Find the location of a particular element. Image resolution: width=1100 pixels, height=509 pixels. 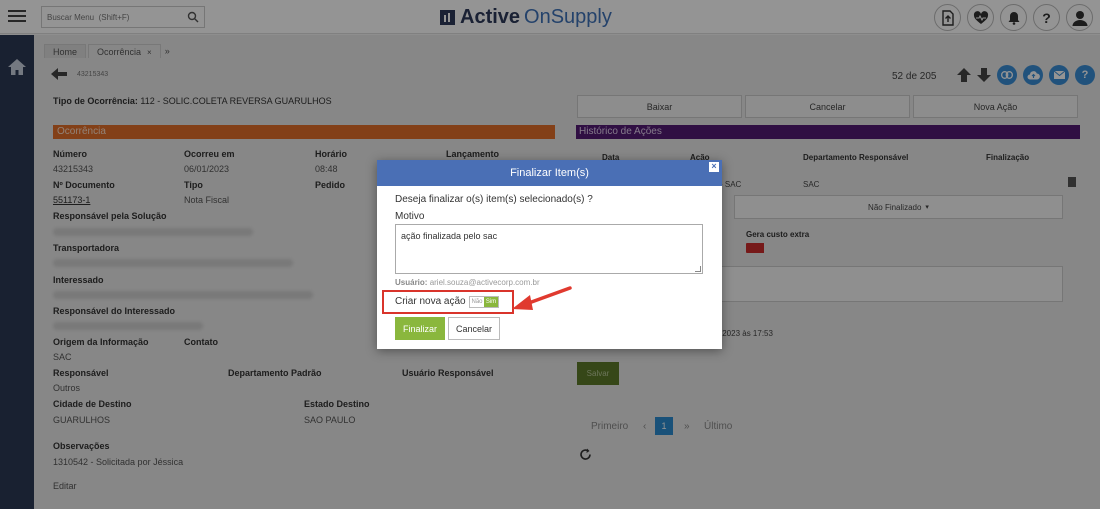

resize-handle-icon is located at coordinates (698, 269).